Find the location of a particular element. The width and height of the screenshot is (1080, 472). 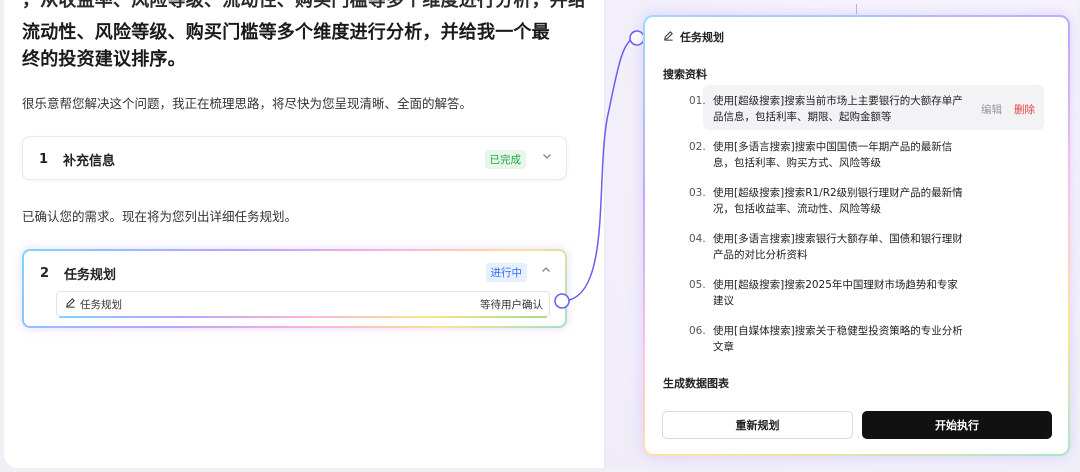

status-badge-in-progress: 进行中 is located at coordinates (506, 272).